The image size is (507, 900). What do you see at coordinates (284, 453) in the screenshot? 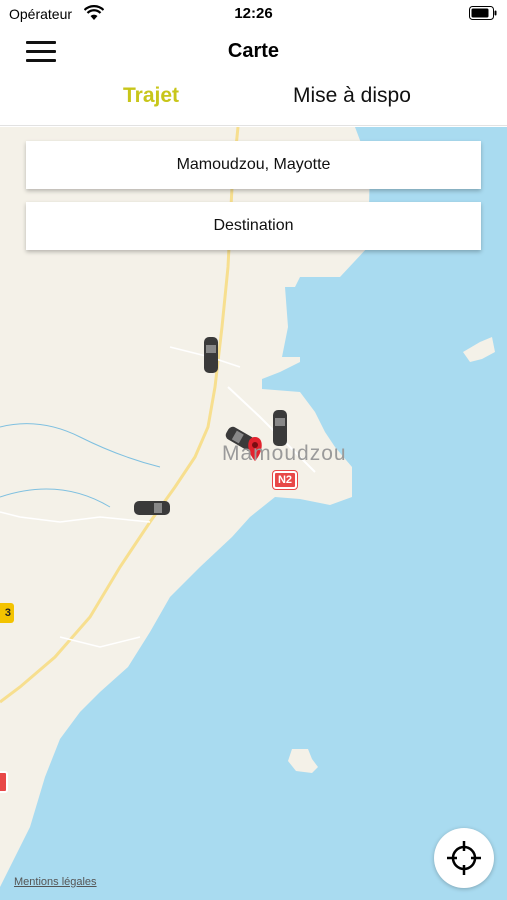
I see `map-city-label: Mamoudzou` at bounding box center [284, 453].